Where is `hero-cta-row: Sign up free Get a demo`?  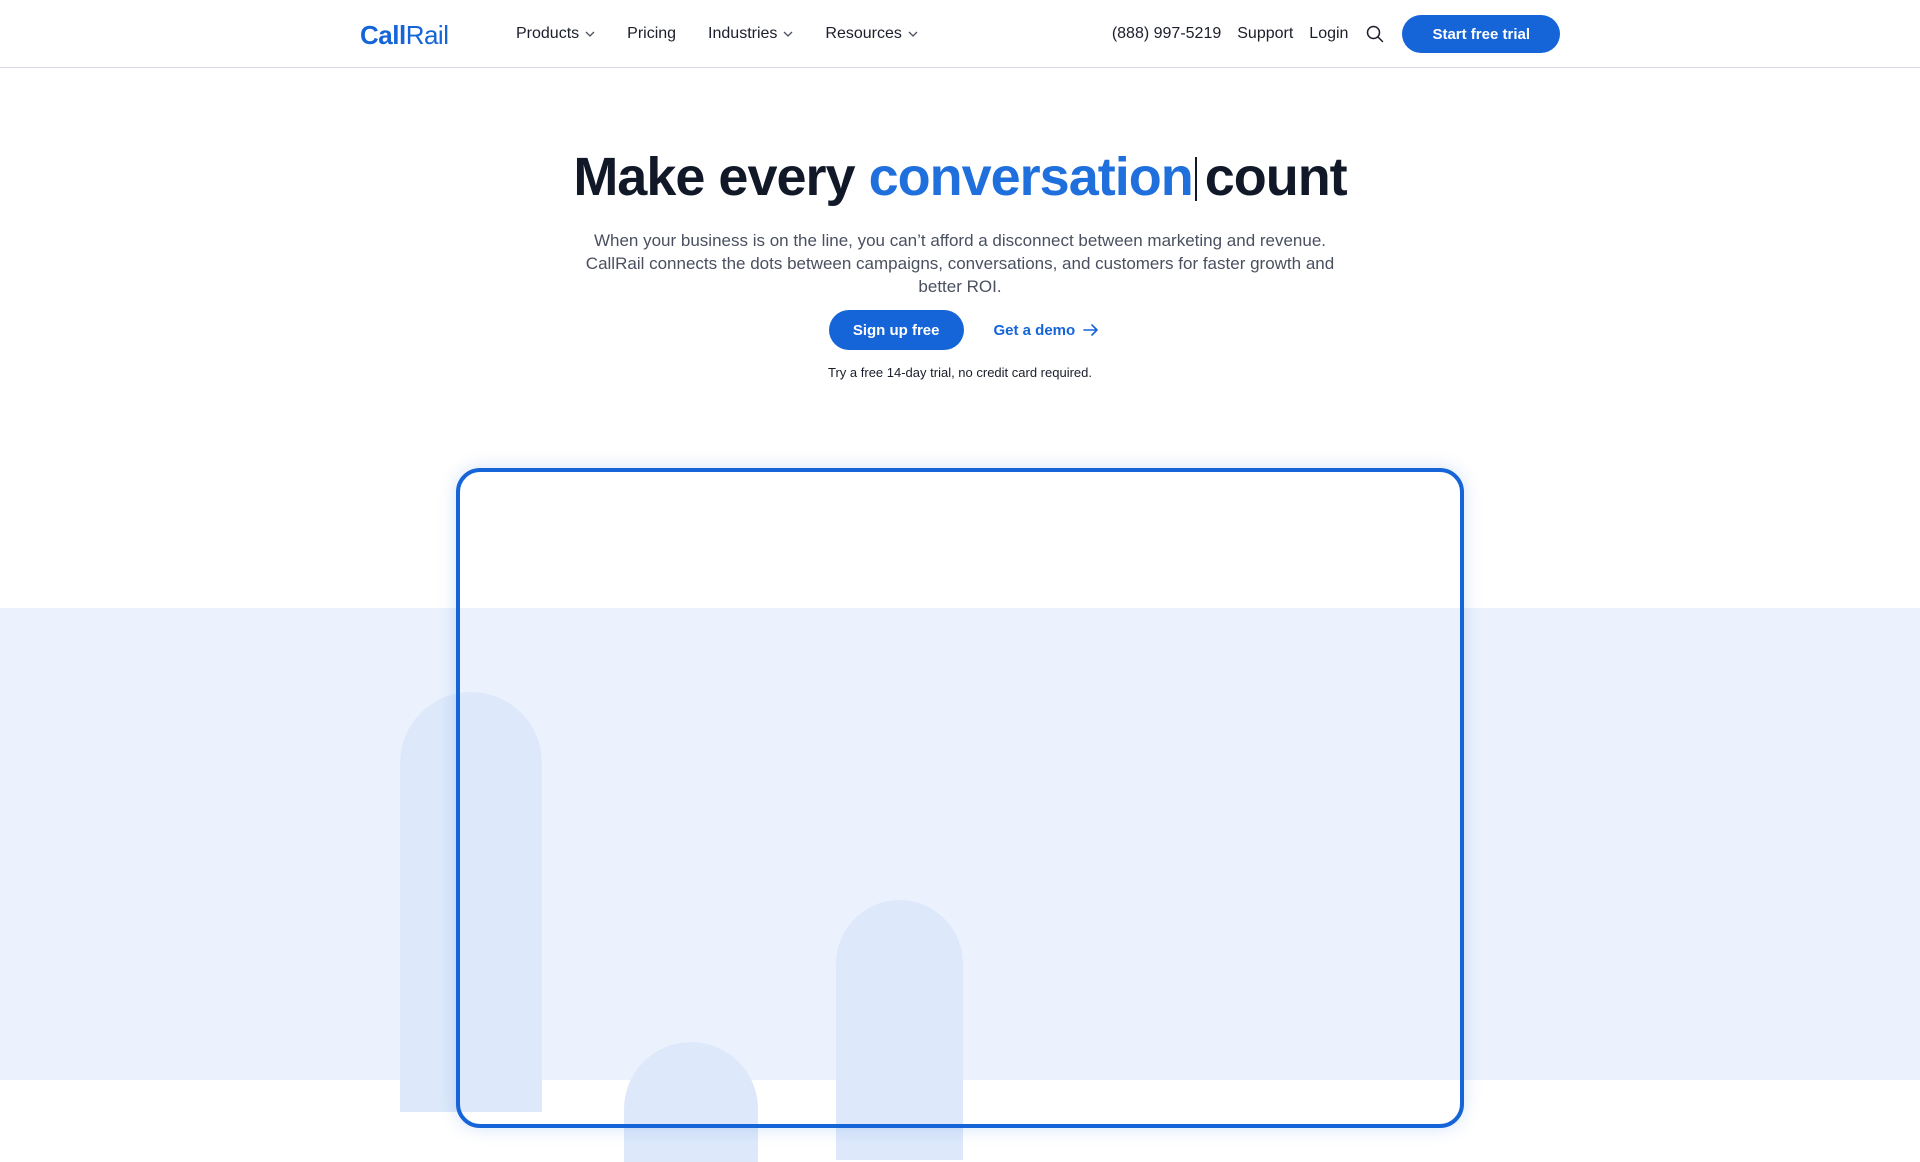 hero-cta-row: Sign up free Get a demo is located at coordinates (960, 330).